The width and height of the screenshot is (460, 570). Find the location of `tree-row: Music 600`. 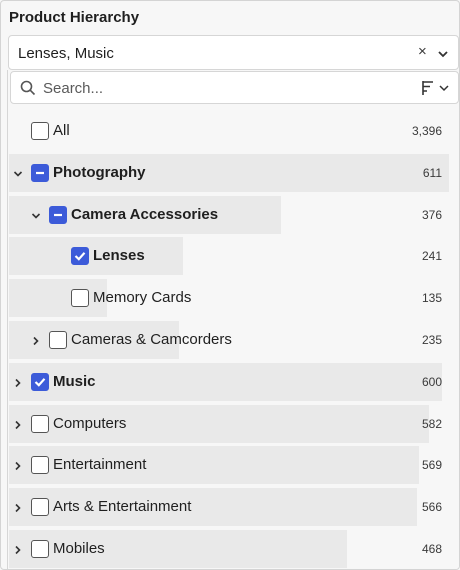

tree-row: Music 600 is located at coordinates (233, 381).